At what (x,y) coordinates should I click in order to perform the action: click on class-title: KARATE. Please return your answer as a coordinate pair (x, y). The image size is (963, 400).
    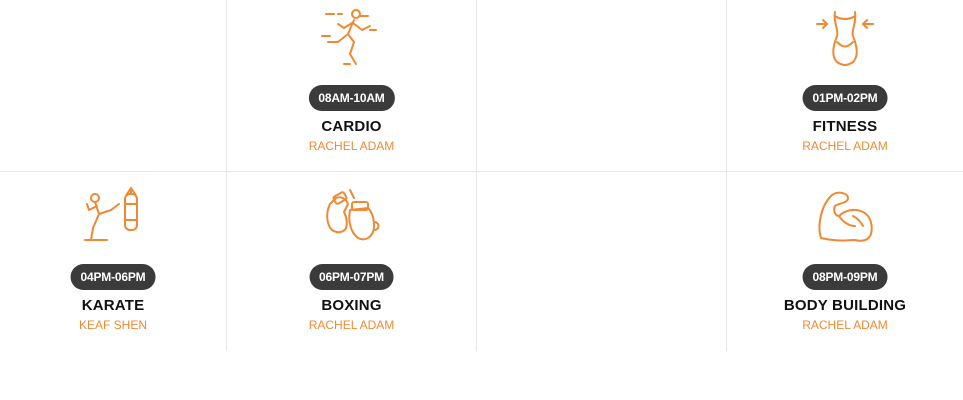
    Looking at the image, I should click on (113, 305).